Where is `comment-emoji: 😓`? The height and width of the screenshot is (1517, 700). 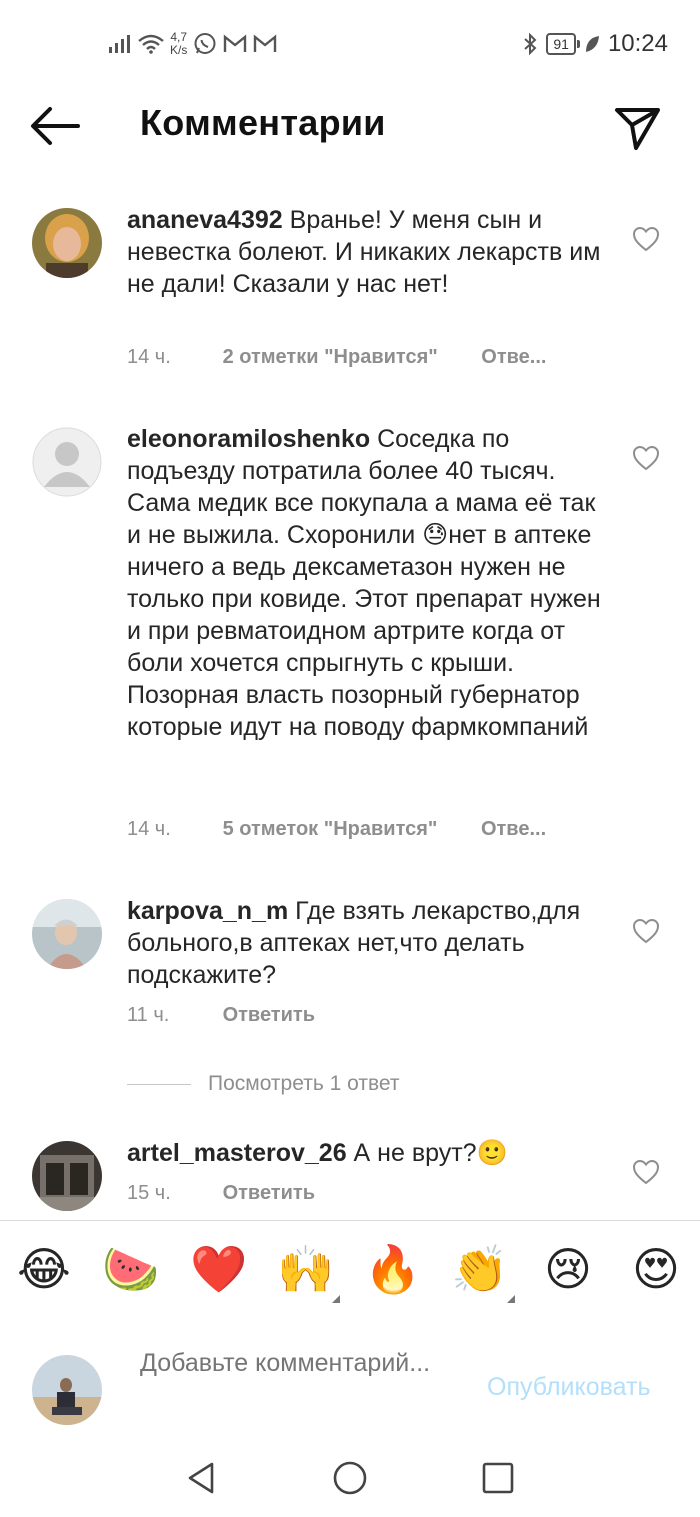 comment-emoji: 😓 is located at coordinates (435, 535).